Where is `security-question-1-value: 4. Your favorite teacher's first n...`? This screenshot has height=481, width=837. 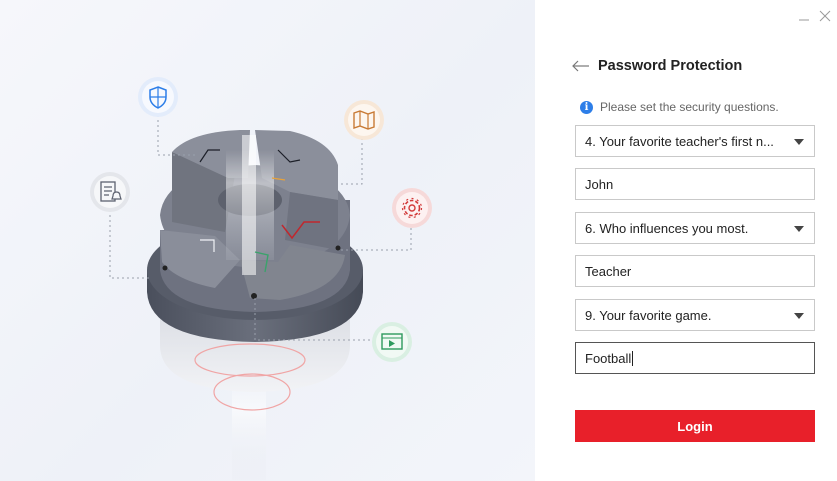
security-question-1-value: 4. Your favorite teacher's first n... is located at coordinates (679, 141).